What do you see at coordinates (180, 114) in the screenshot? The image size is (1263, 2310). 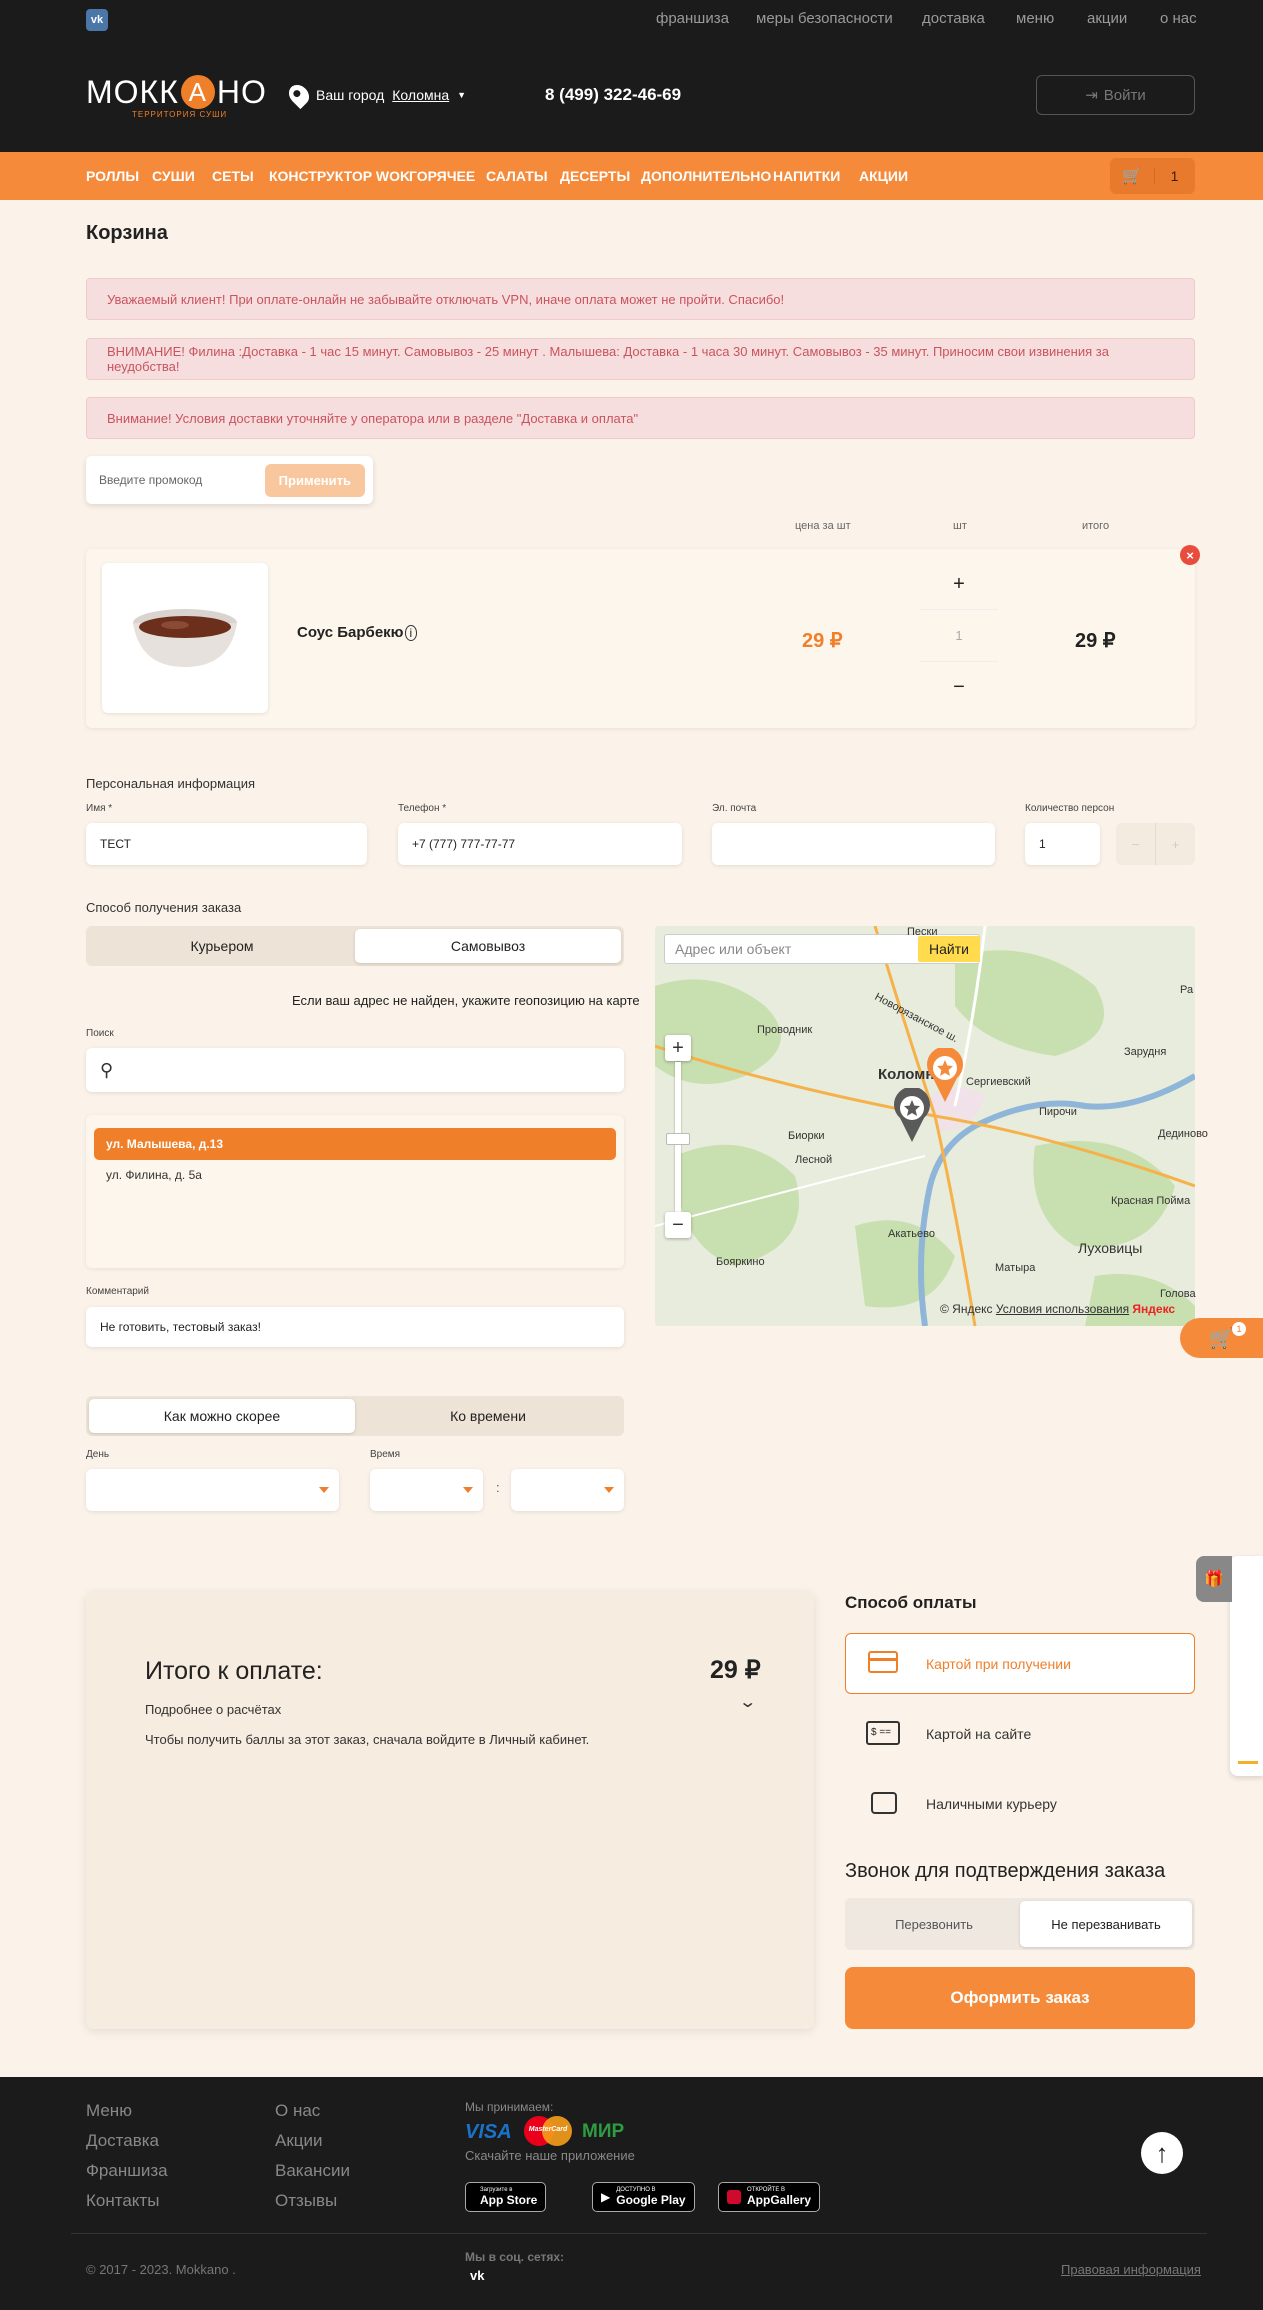 I see `logo-subtitle: ТЕРРИТОРИЯ СУШИ` at bounding box center [180, 114].